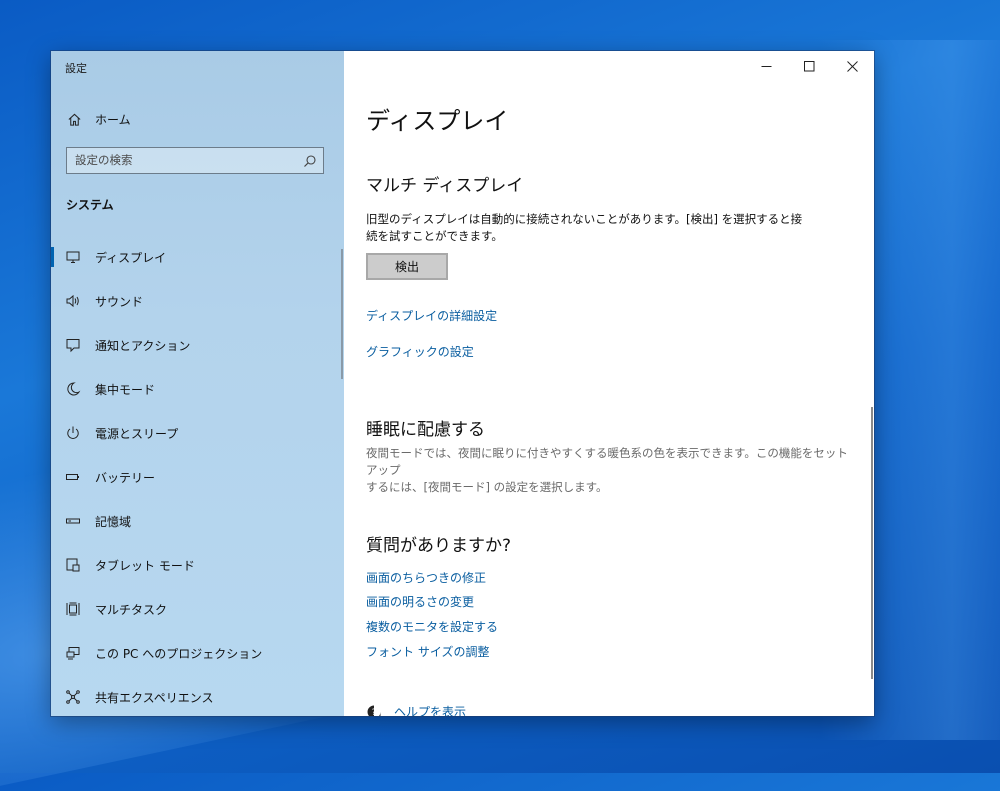  Describe the element at coordinates (197, 345) in the screenshot. I see `sidebar-item-notifications: 通知とアクション` at that location.